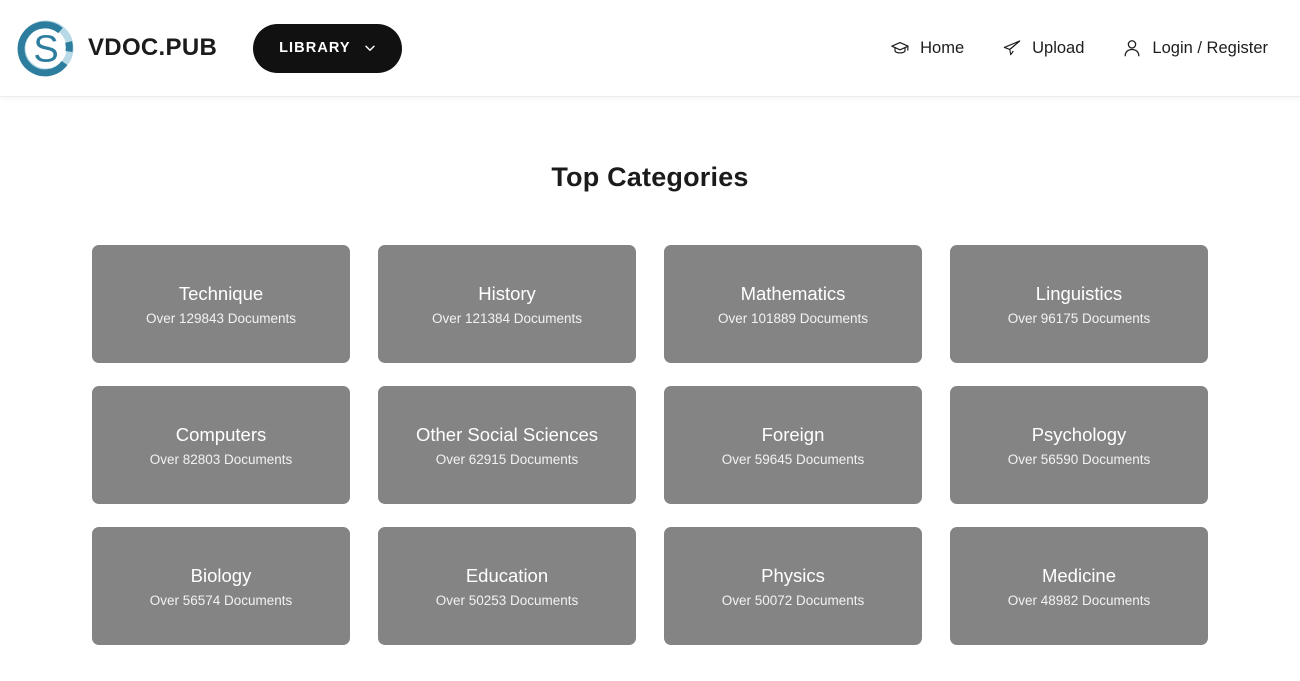 The width and height of the screenshot is (1300, 681). Describe the element at coordinates (221, 575) in the screenshot. I see `category-name: Biology` at that location.